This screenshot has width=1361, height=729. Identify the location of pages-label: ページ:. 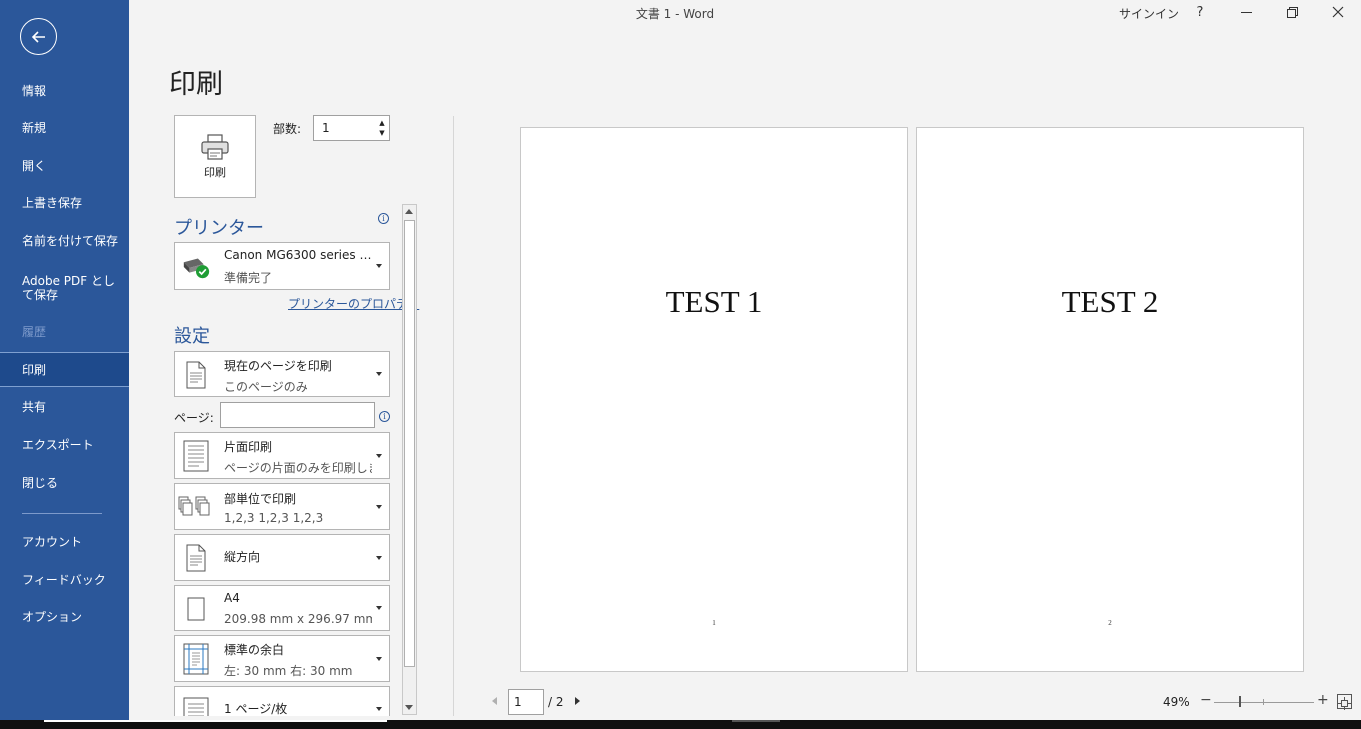
(194, 418).